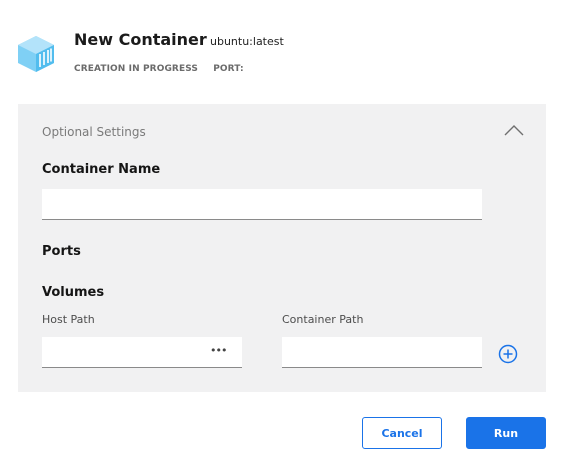 This screenshot has height=474, width=570. I want to click on ports-label: Ports, so click(61, 251).